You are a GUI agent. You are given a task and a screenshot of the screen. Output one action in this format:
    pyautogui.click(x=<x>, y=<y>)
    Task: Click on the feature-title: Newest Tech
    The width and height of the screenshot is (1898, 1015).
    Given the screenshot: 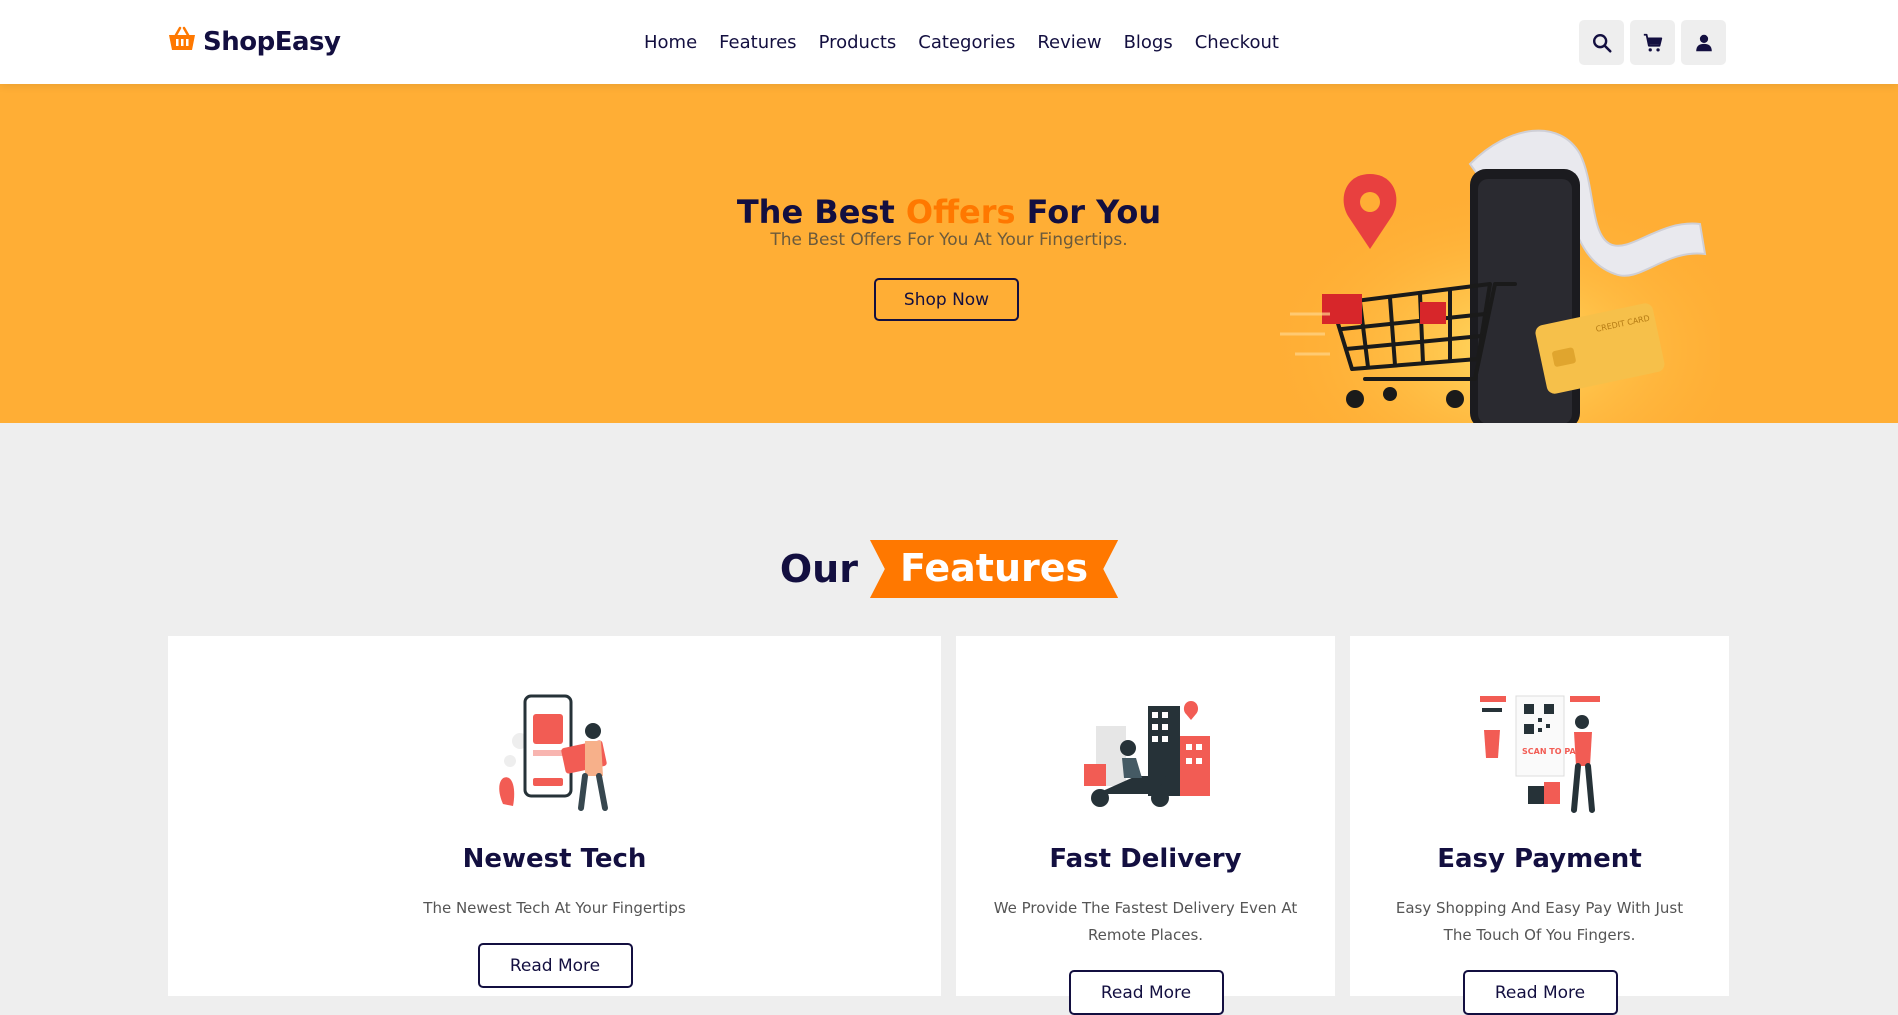 What is the action you would take?
    pyautogui.click(x=554, y=859)
    